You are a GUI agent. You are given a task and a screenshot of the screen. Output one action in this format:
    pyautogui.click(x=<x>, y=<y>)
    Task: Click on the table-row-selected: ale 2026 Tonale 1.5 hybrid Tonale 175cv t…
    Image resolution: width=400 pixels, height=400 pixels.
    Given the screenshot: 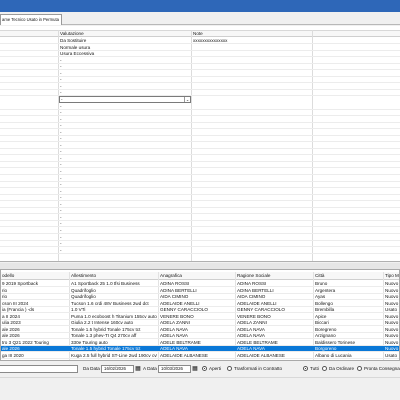 What is the action you would take?
    pyautogui.click(x=200, y=349)
    